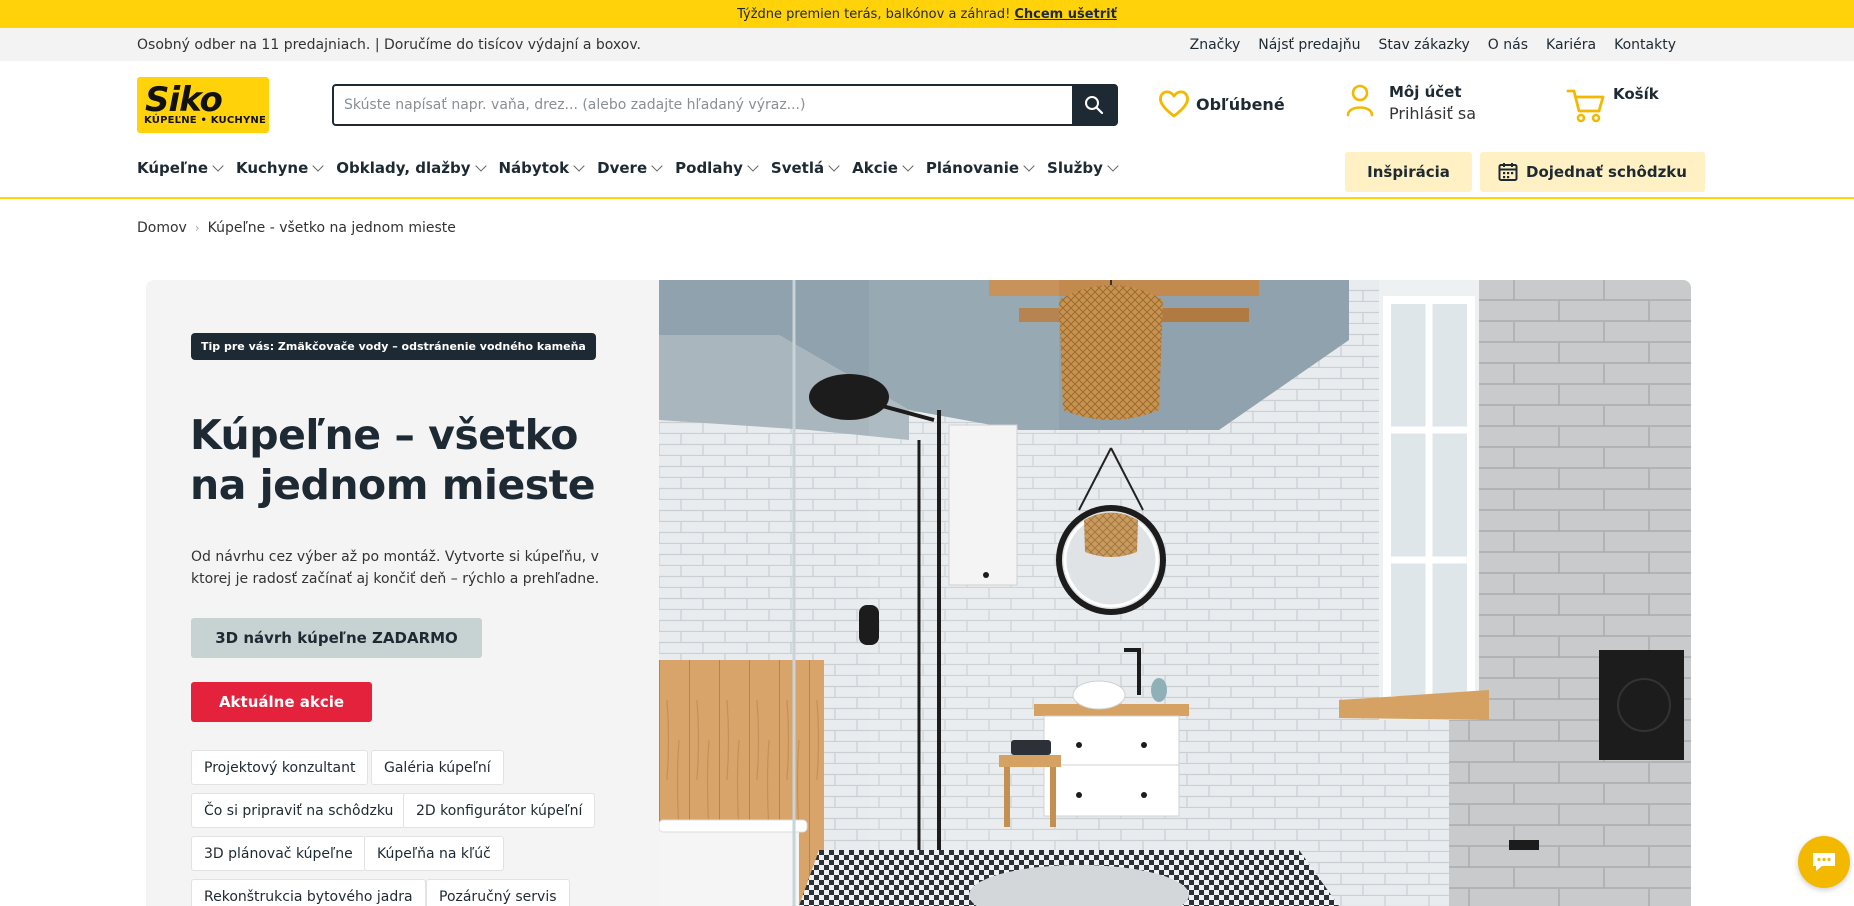 The image size is (1854, 906). I want to click on appointment-button: Dojednať schôdzku, so click(1592, 172).